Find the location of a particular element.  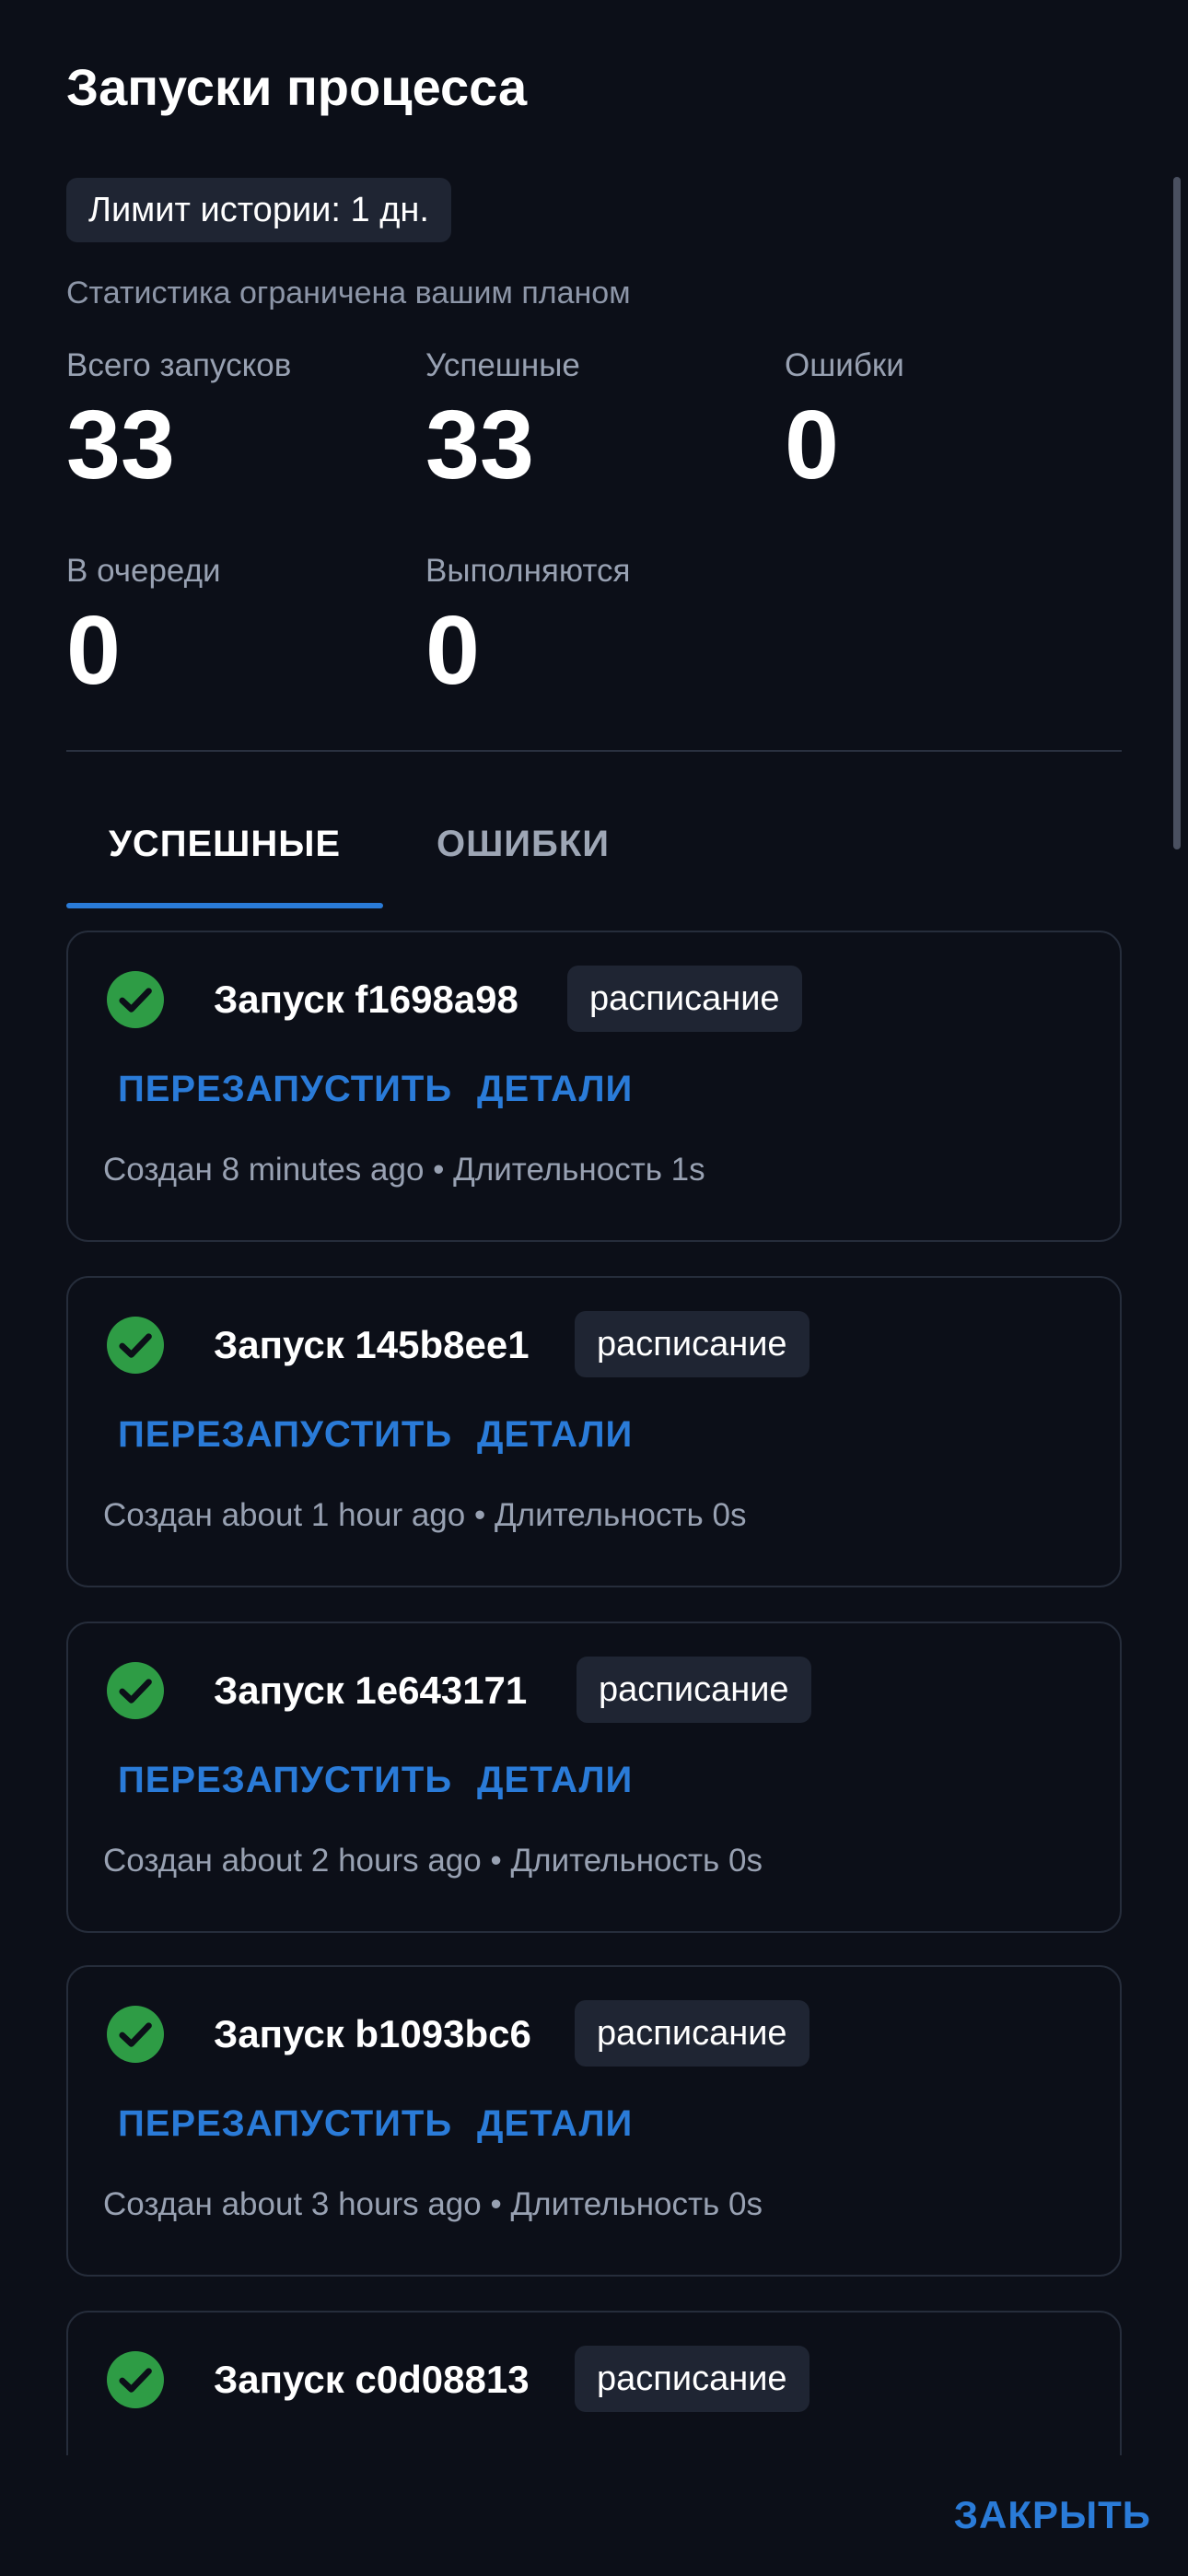

runs-tabs: УСПЕШНЫЕ ОШИБКИ is located at coordinates (594, 855).